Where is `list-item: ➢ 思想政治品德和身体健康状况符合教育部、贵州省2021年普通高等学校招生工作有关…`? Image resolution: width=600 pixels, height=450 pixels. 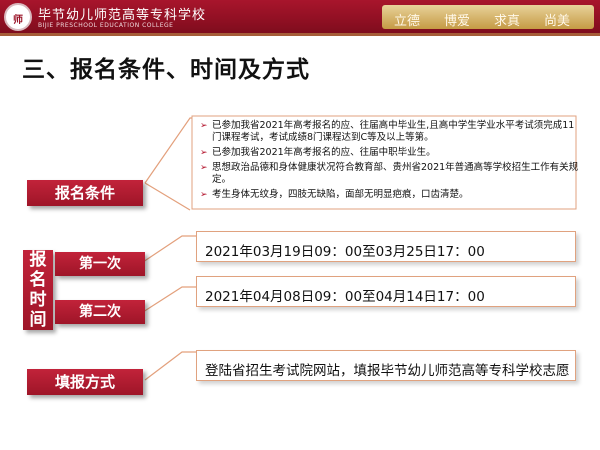 list-item: ➢ 思想政治品德和身体健康状况符合教育部、贵州省2021年普通高等学校招生工作有关… is located at coordinates (389, 173).